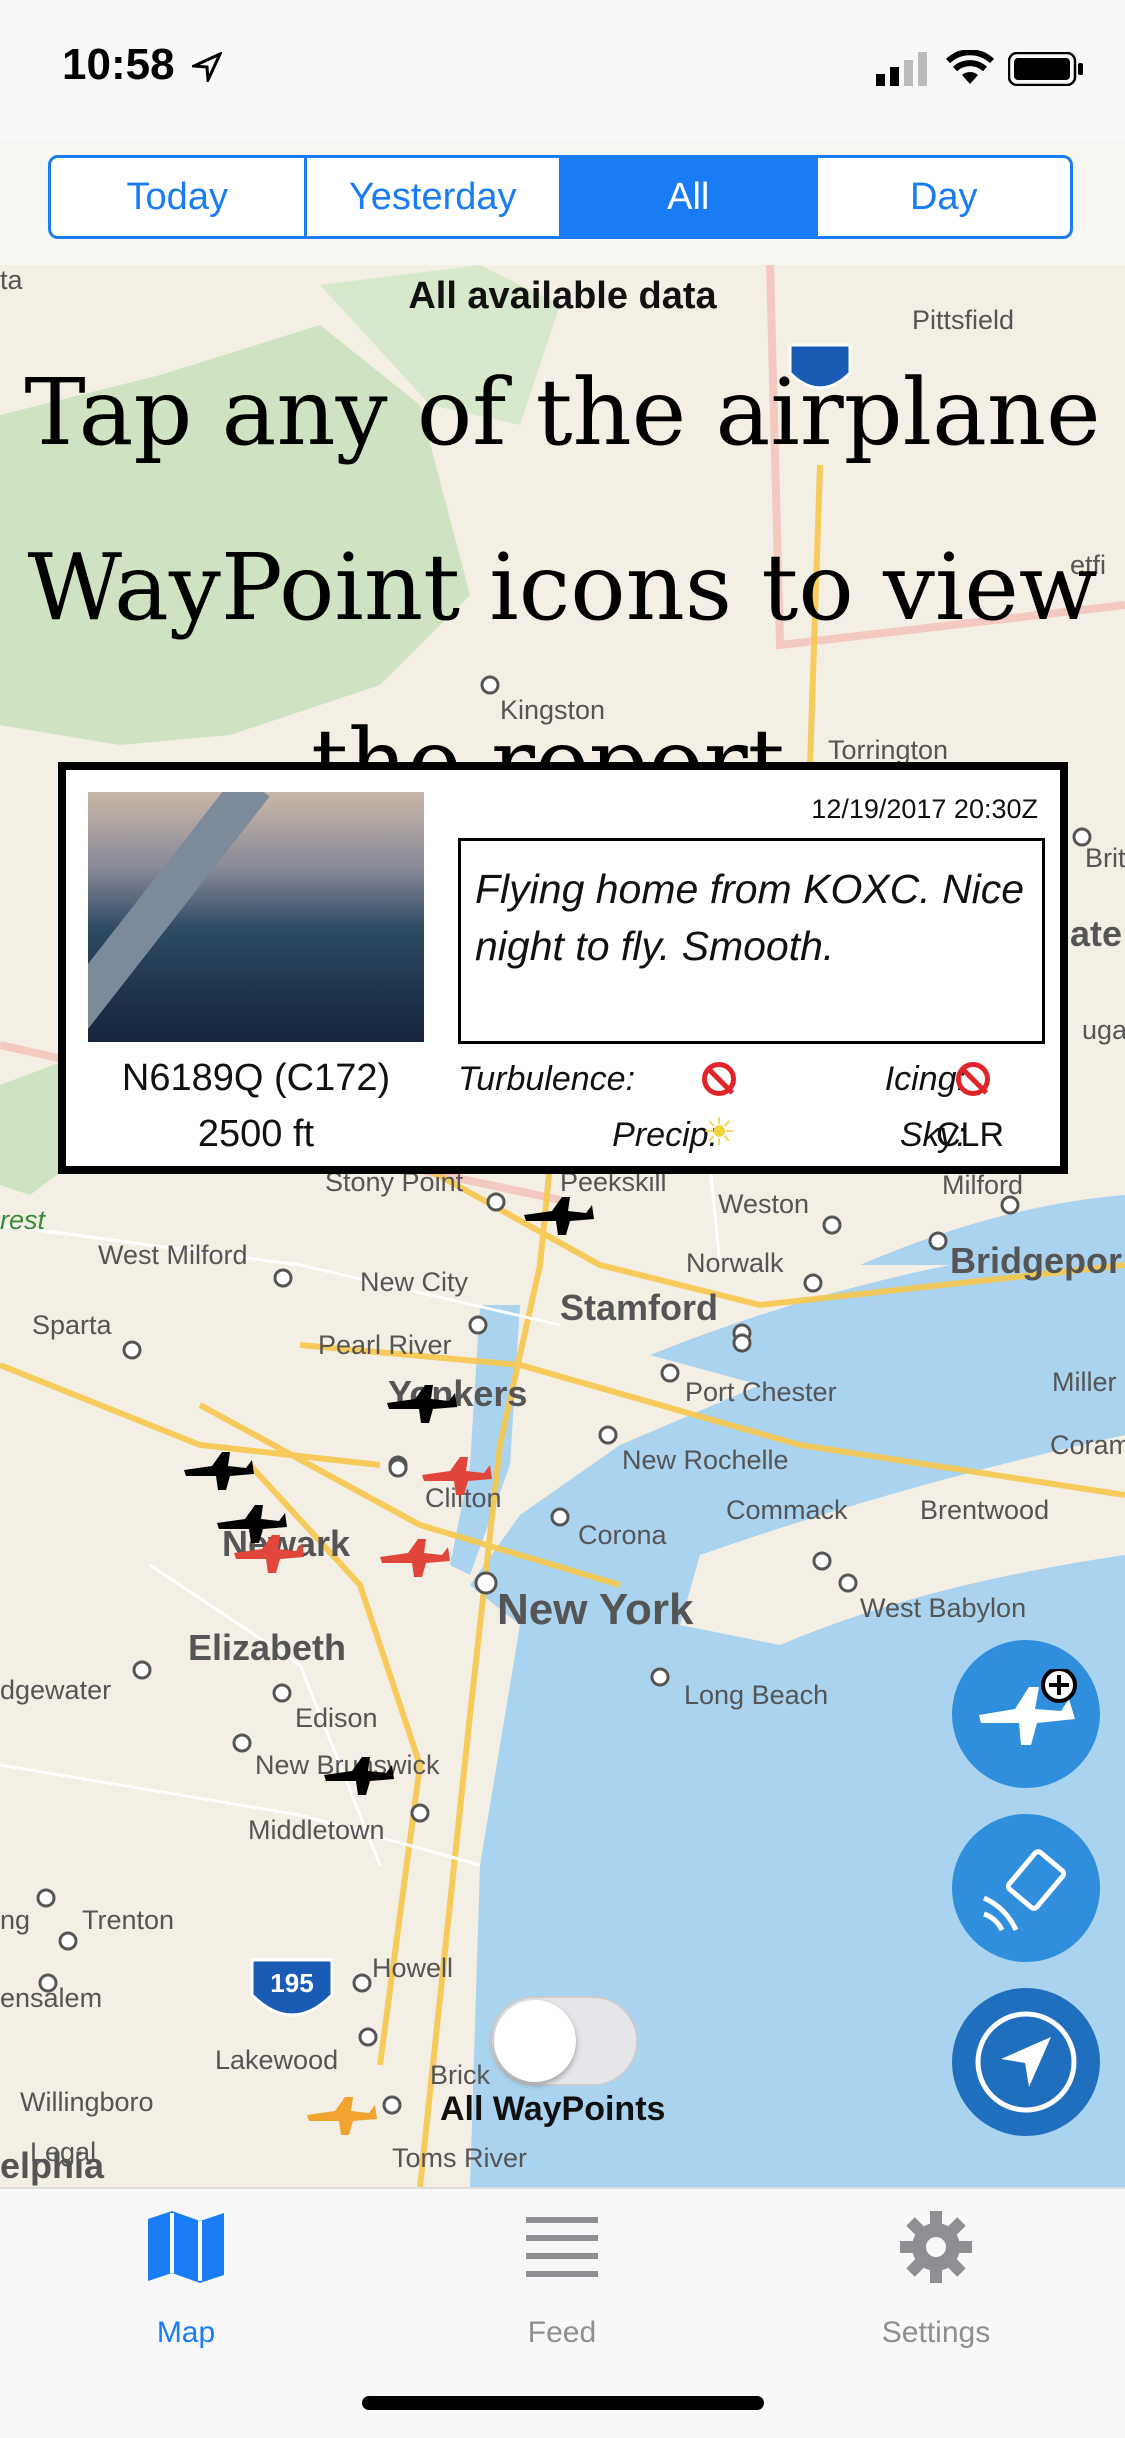 The height and width of the screenshot is (2438, 1125). What do you see at coordinates (256, 1078) in the screenshot?
I see `aircraft-id: N6189Q (C172)` at bounding box center [256, 1078].